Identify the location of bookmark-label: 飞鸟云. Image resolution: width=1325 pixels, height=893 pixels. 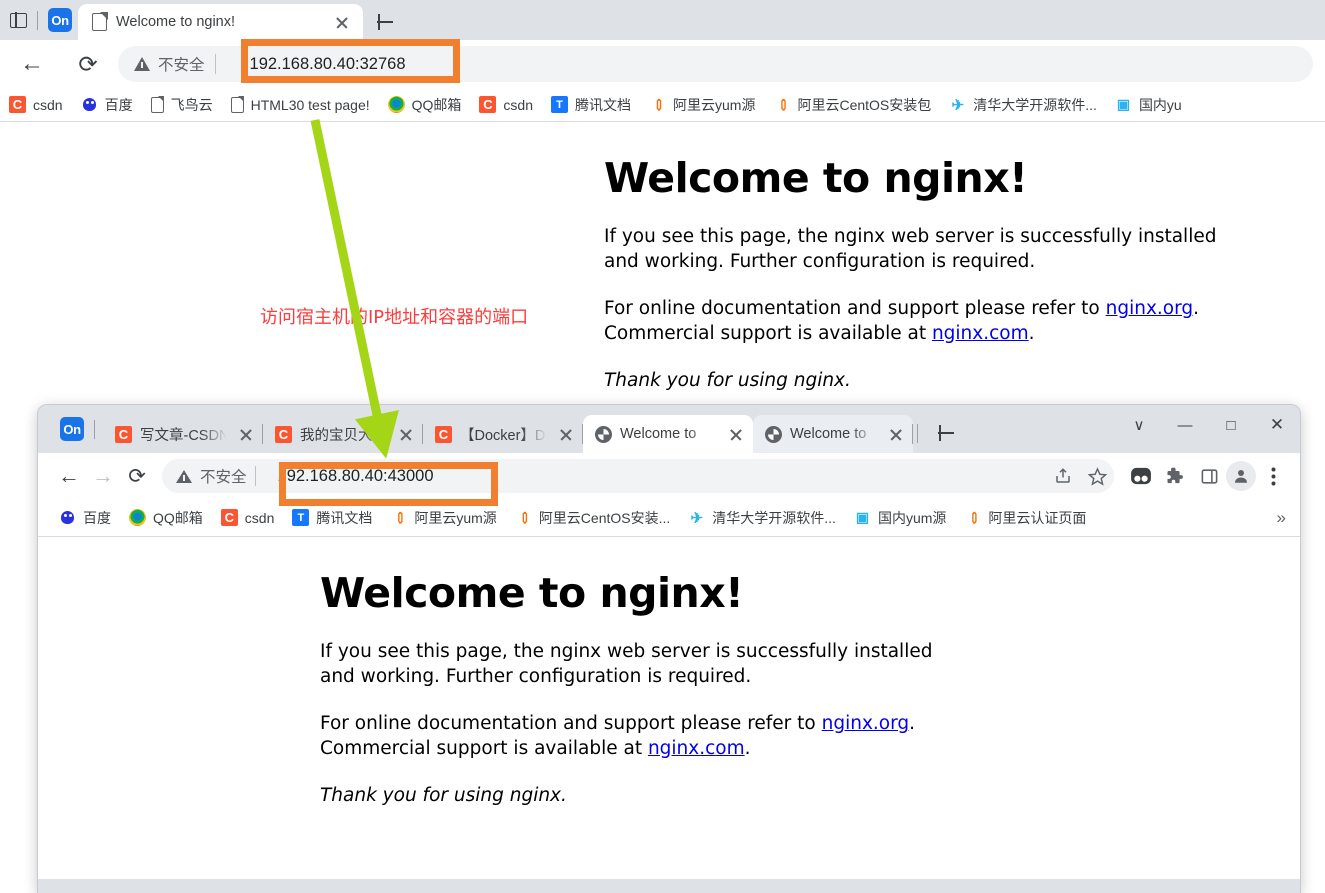
(191, 104).